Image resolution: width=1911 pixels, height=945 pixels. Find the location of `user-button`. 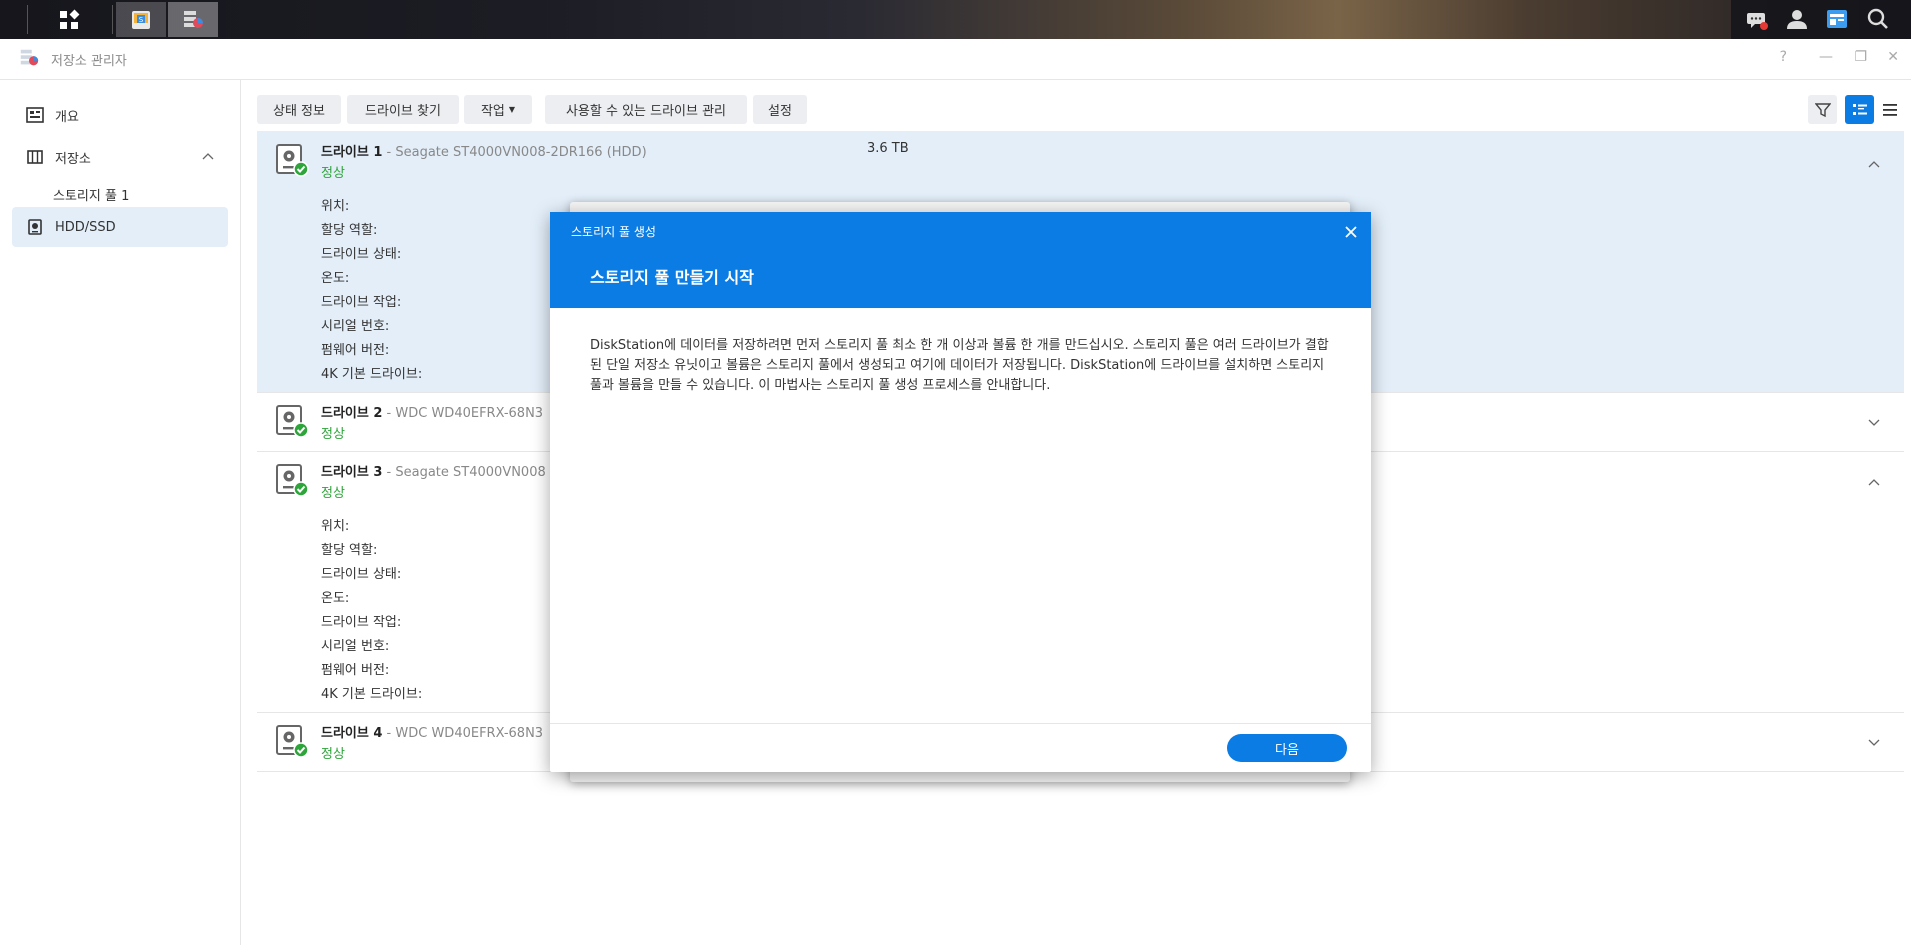

user-button is located at coordinates (1797, 21).